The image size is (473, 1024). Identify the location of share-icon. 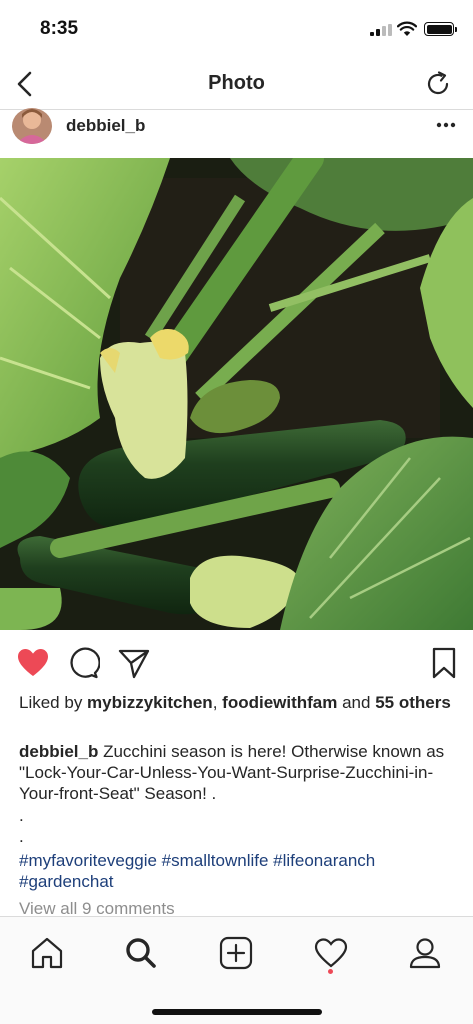
(134, 663).